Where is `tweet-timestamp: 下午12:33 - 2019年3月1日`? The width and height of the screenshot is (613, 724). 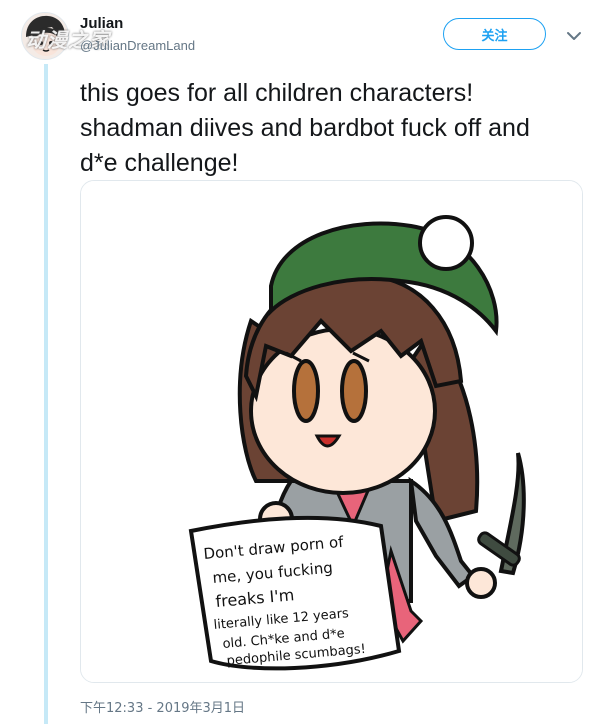
tweet-timestamp: 下午12:33 - 2019年3月1日 is located at coordinates (162, 706).